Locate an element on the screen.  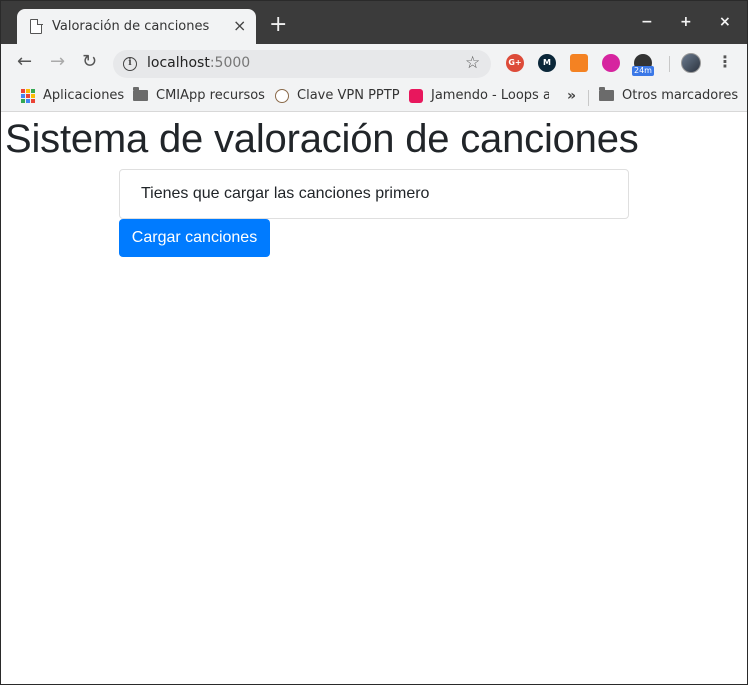
new-tab-button: + is located at coordinates (278, 25).